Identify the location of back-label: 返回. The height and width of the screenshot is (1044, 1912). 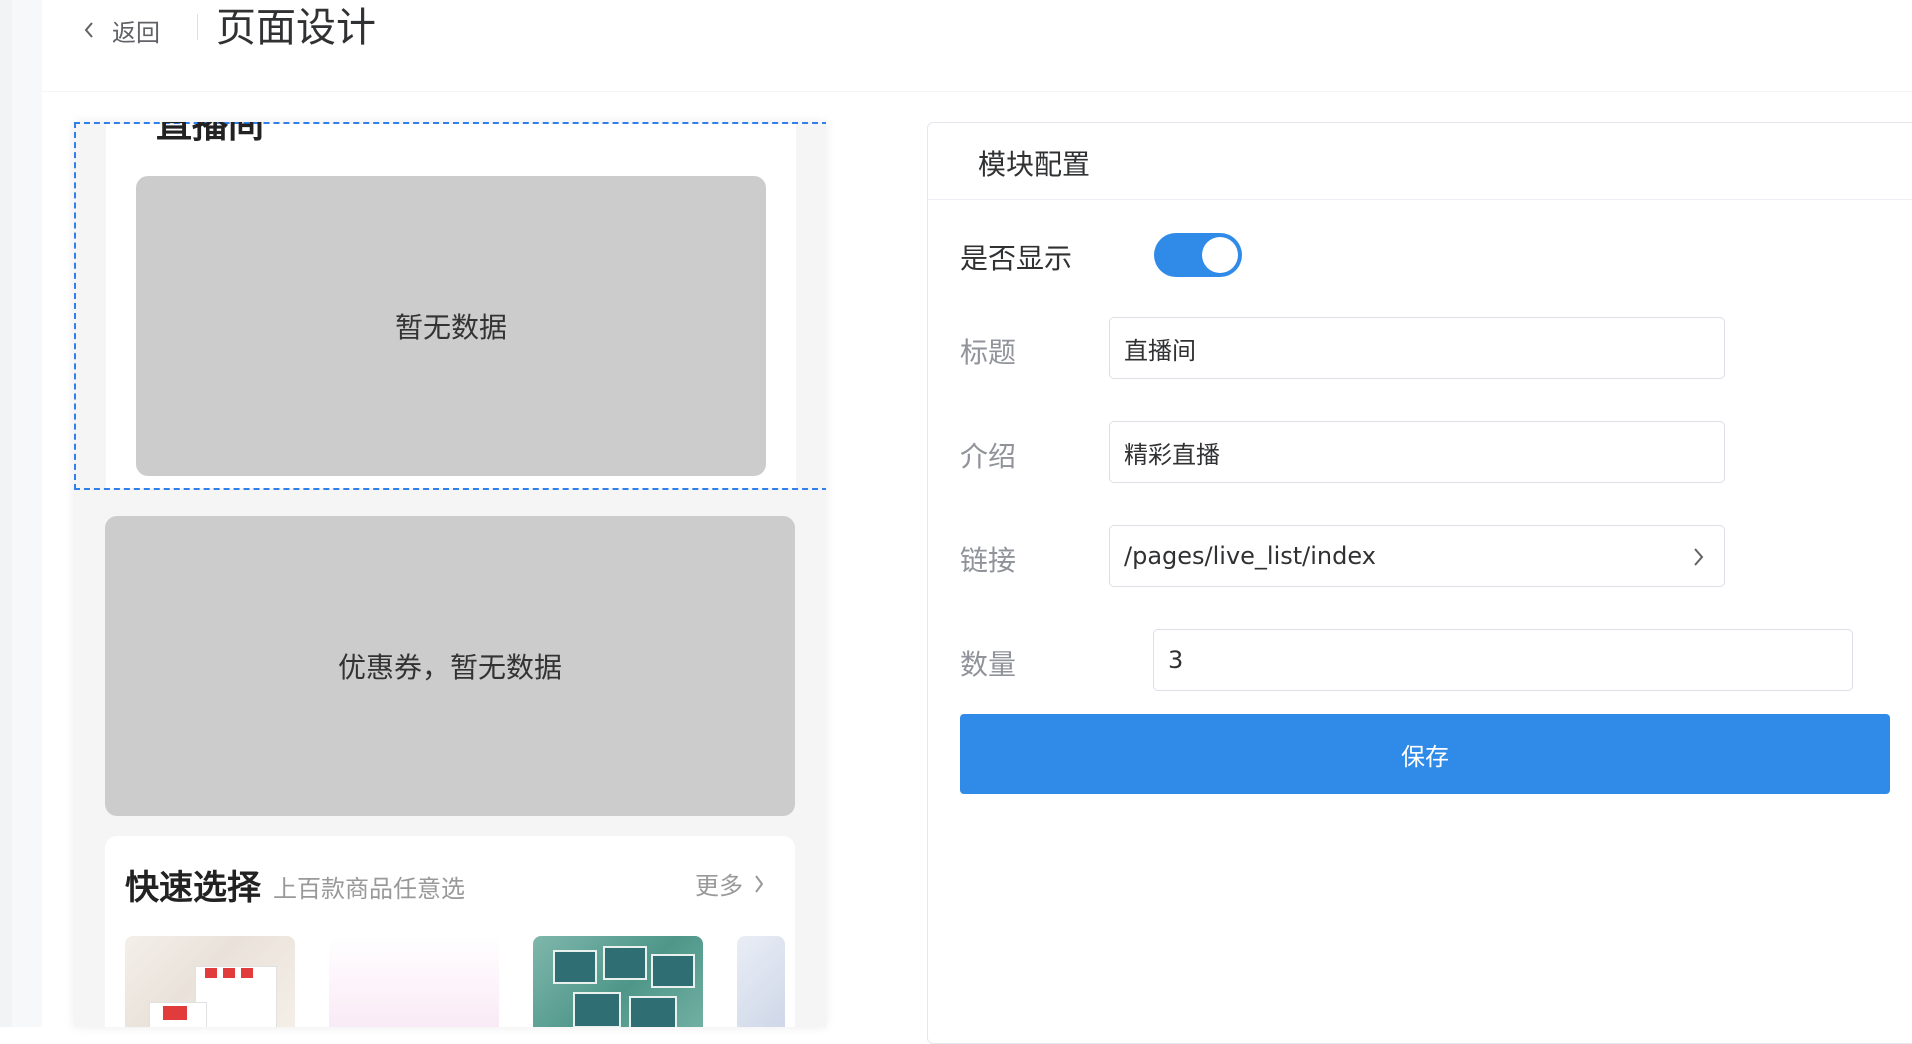
(136, 32).